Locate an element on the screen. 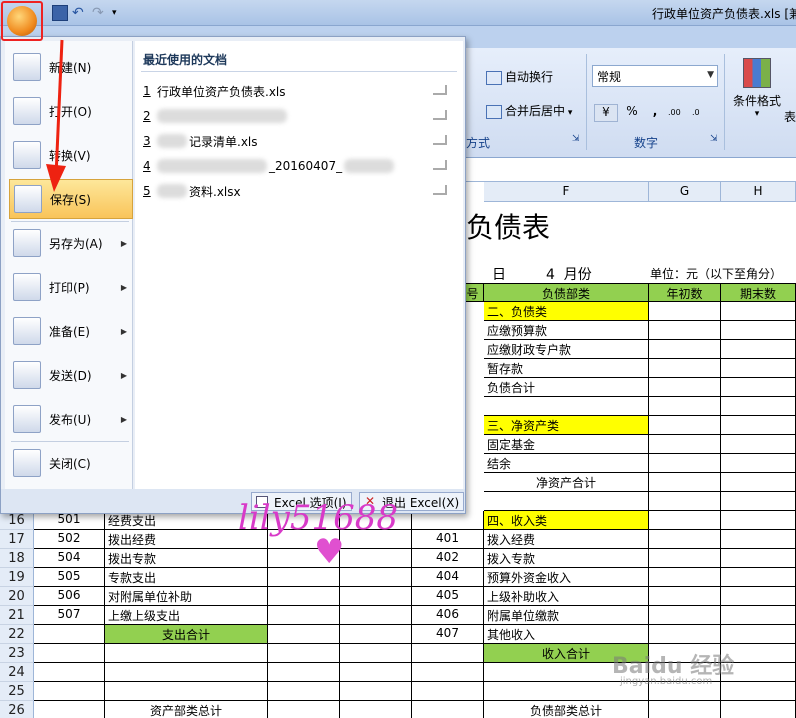  row-header: 24 is located at coordinates (17, 672).